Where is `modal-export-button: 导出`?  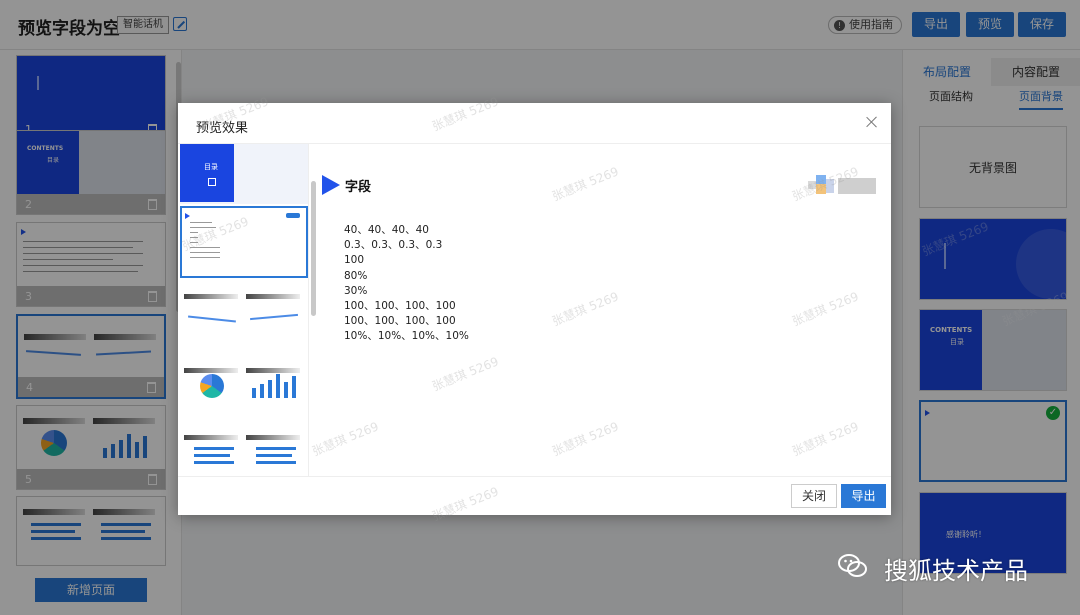 modal-export-button: 导出 is located at coordinates (863, 496).